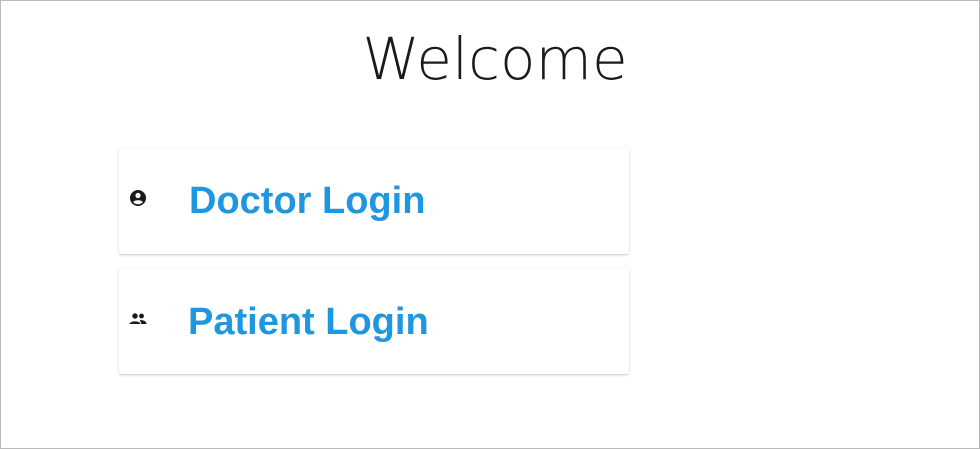  Describe the element at coordinates (308, 322) in the screenshot. I see `patient-login-label: Patient Login` at that location.